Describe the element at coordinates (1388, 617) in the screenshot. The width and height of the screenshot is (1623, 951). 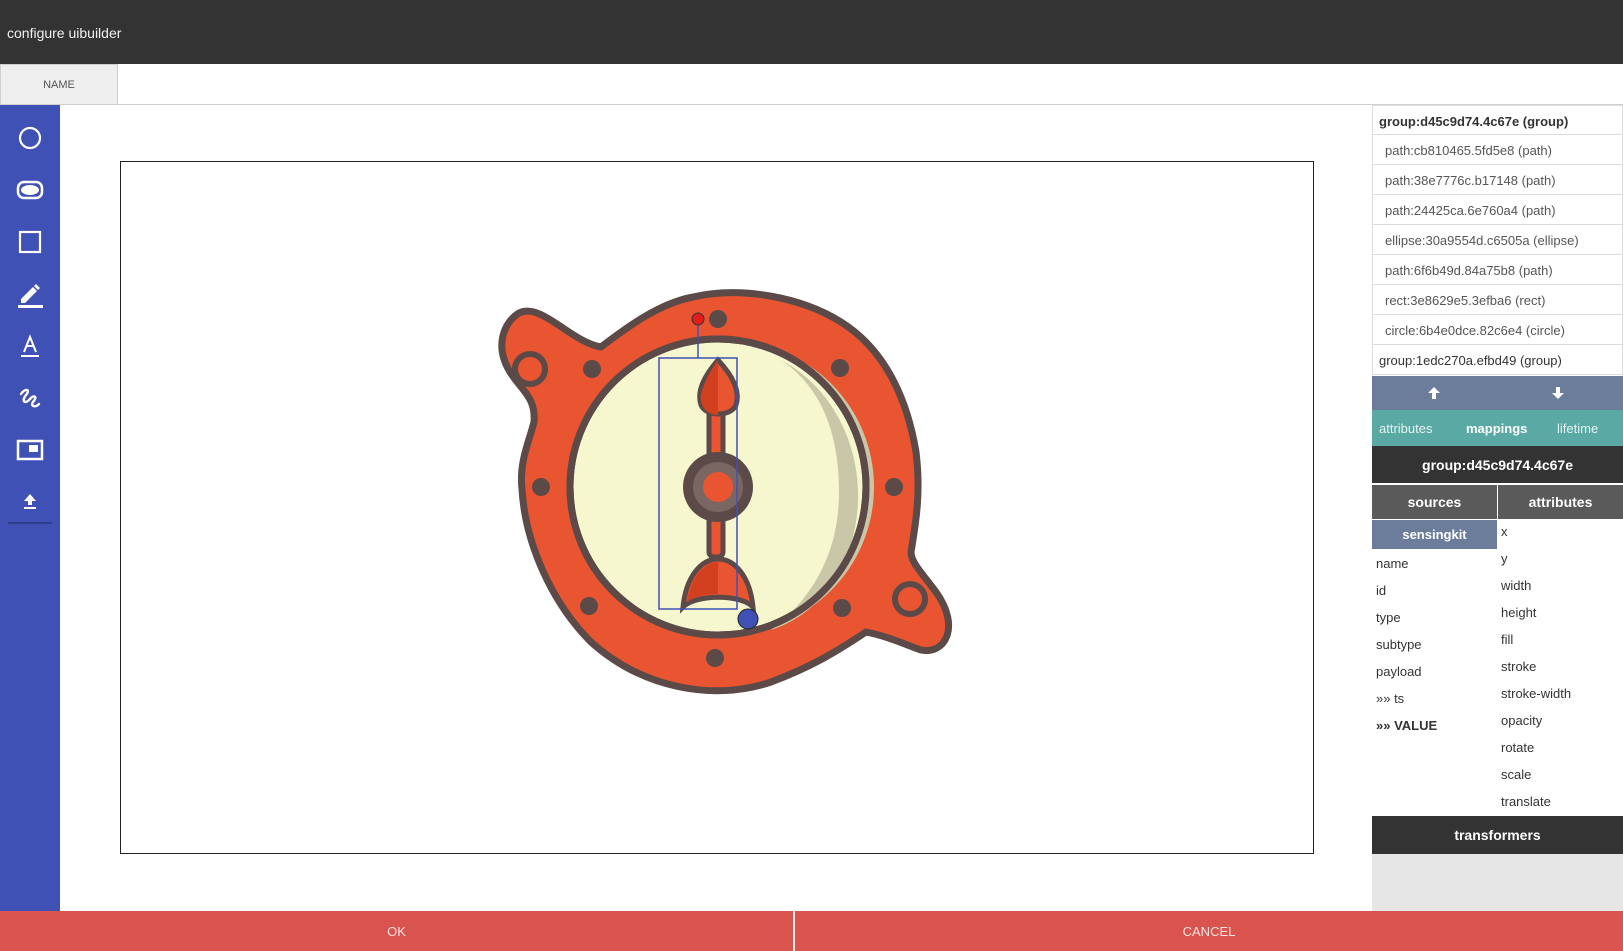
I see `source-field: type` at that location.